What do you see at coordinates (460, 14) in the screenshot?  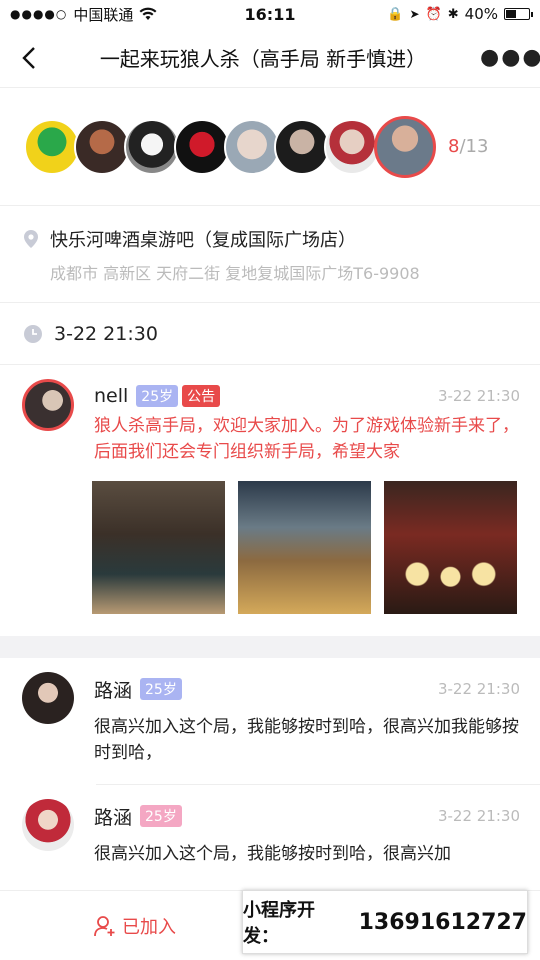 I see `status-right: 🔒 ➤ ⏰ ✱ 40%` at bounding box center [460, 14].